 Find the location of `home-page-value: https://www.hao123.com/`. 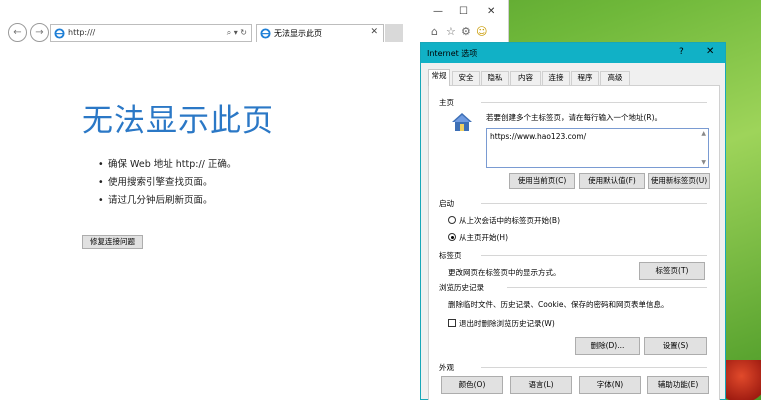

home-page-value: https://www.hao123.com/ is located at coordinates (538, 136).